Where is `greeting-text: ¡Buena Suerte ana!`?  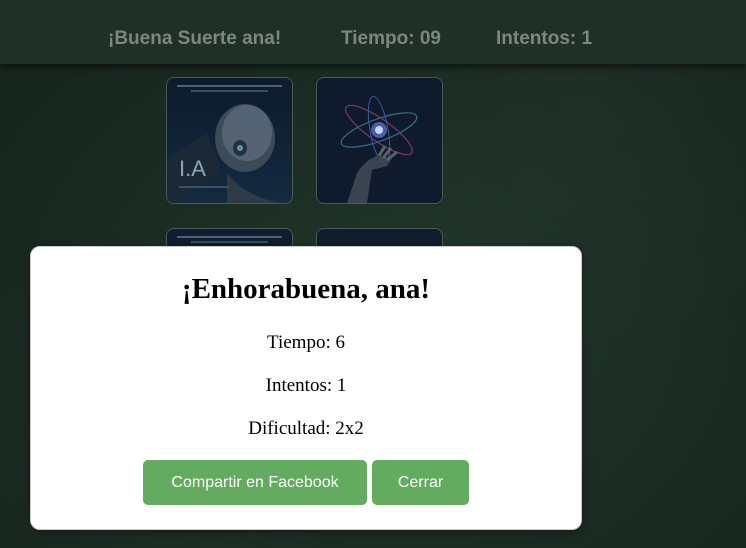
greeting-text: ¡Buena Suerte ana! is located at coordinates (195, 38).